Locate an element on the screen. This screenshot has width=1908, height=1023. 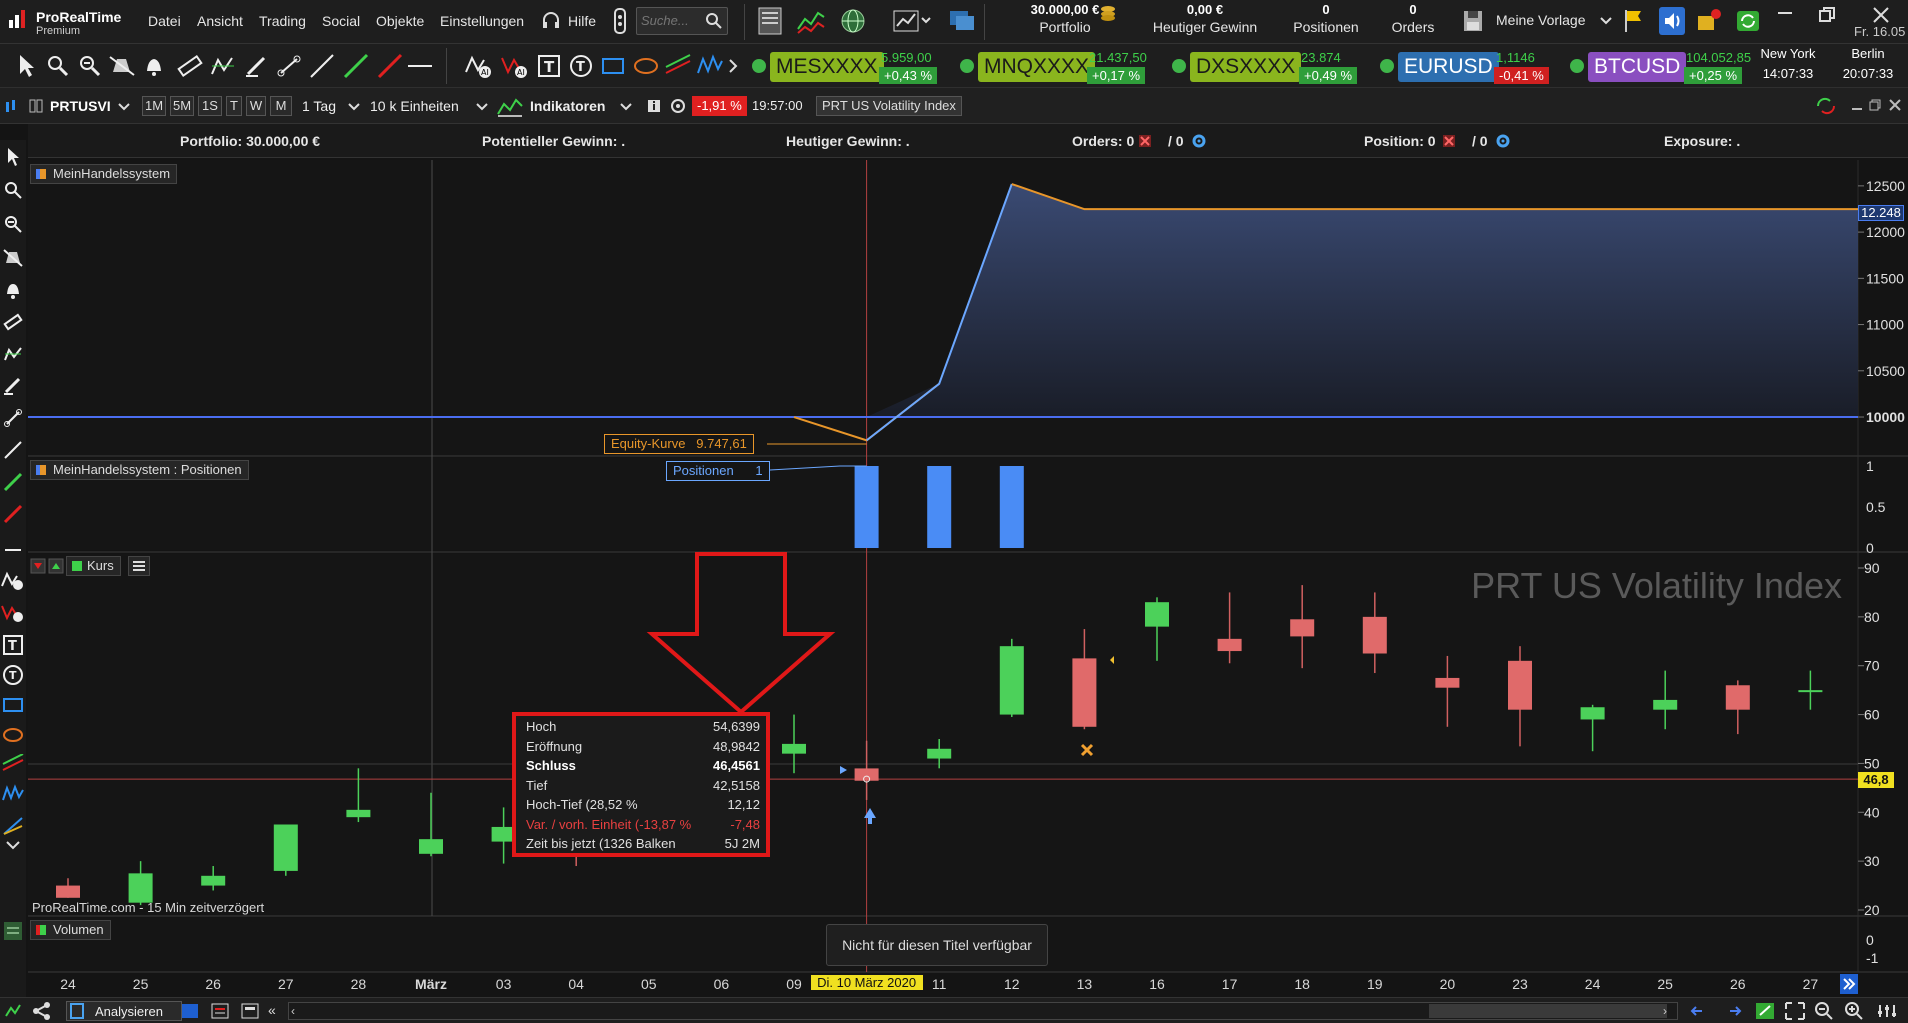
tooltip-value: -7,48 is located at coordinates (745, 824).